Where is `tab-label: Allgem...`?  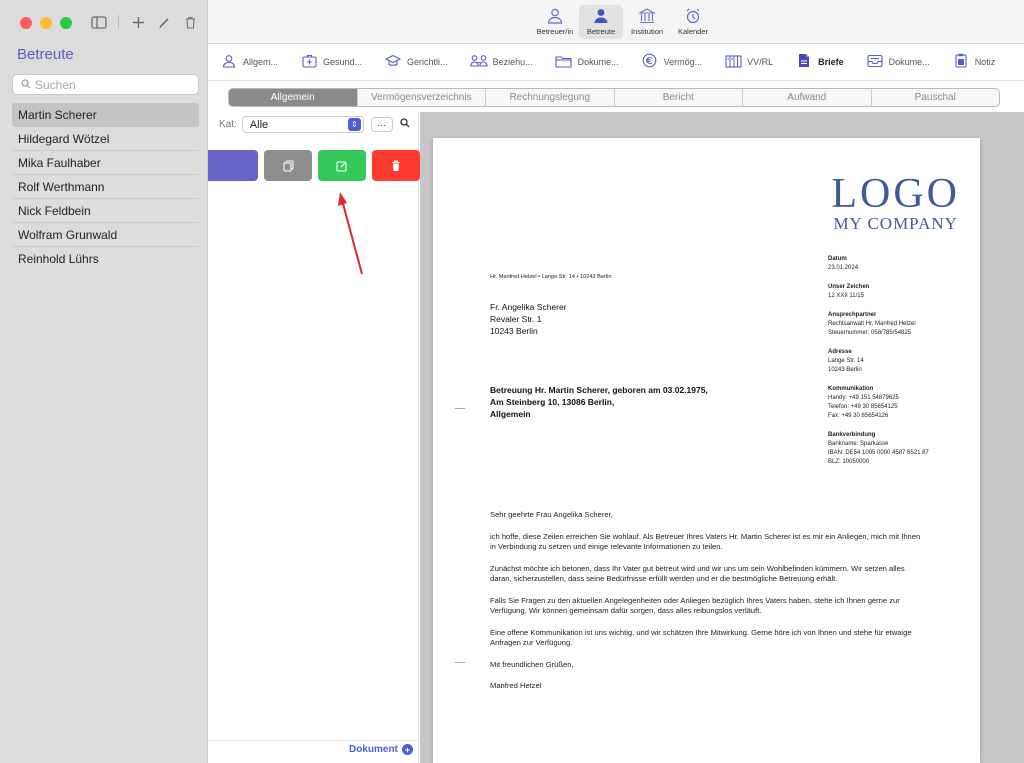
tab-label: Allgem... is located at coordinates (261, 62).